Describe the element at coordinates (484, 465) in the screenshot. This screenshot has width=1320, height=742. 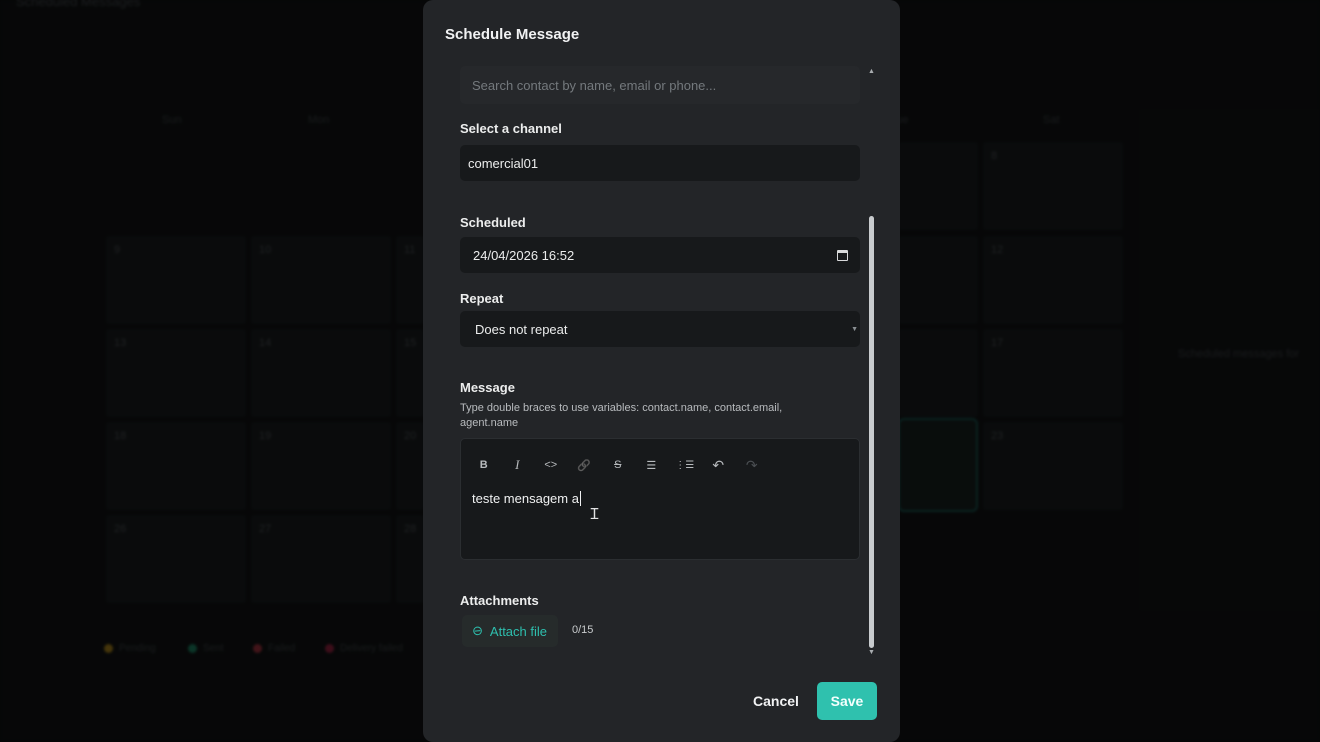
I see `bold-icon: B` at that location.